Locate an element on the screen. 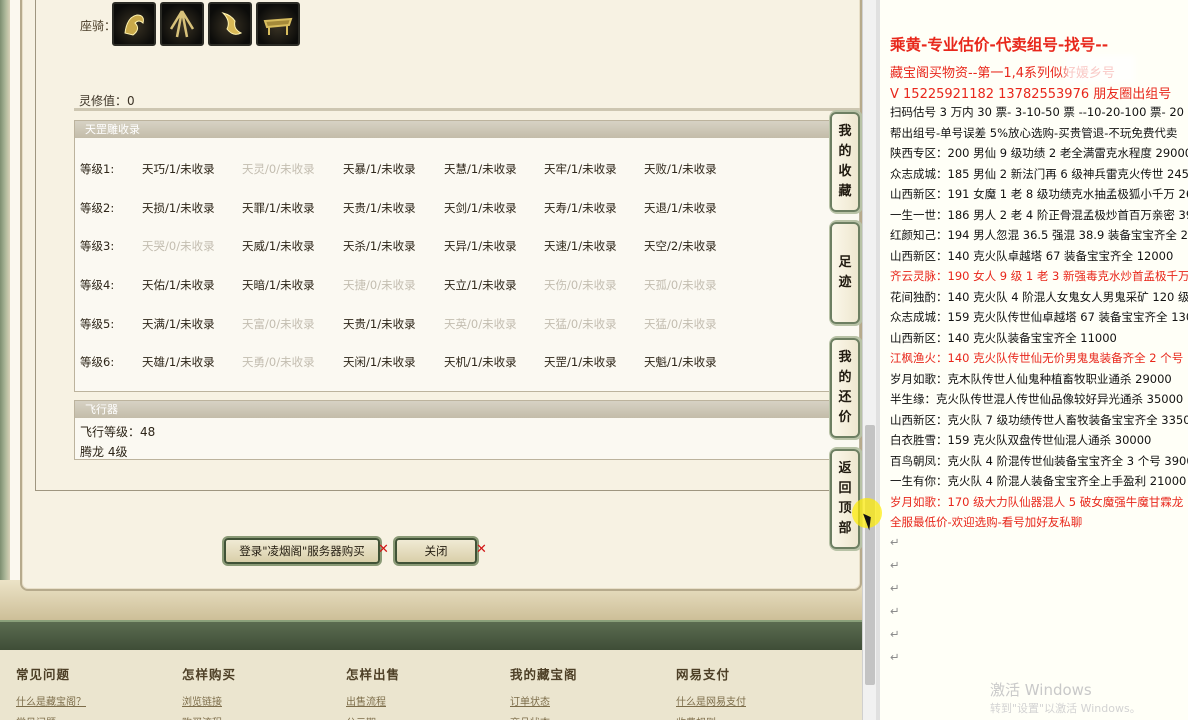 The width and height of the screenshot is (1188, 720). section-header: 飞行器 is located at coordinates (467, 409).